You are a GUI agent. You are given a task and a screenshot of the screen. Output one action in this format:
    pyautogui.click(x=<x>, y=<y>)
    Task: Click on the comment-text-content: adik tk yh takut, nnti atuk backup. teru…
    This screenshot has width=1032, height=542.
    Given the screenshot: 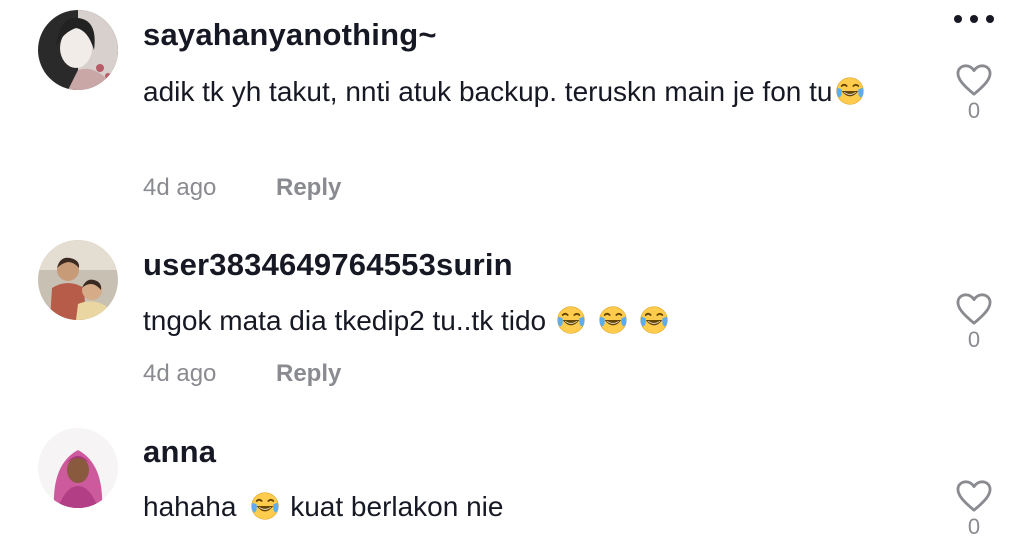 What is the action you would take?
    pyautogui.click(x=488, y=91)
    